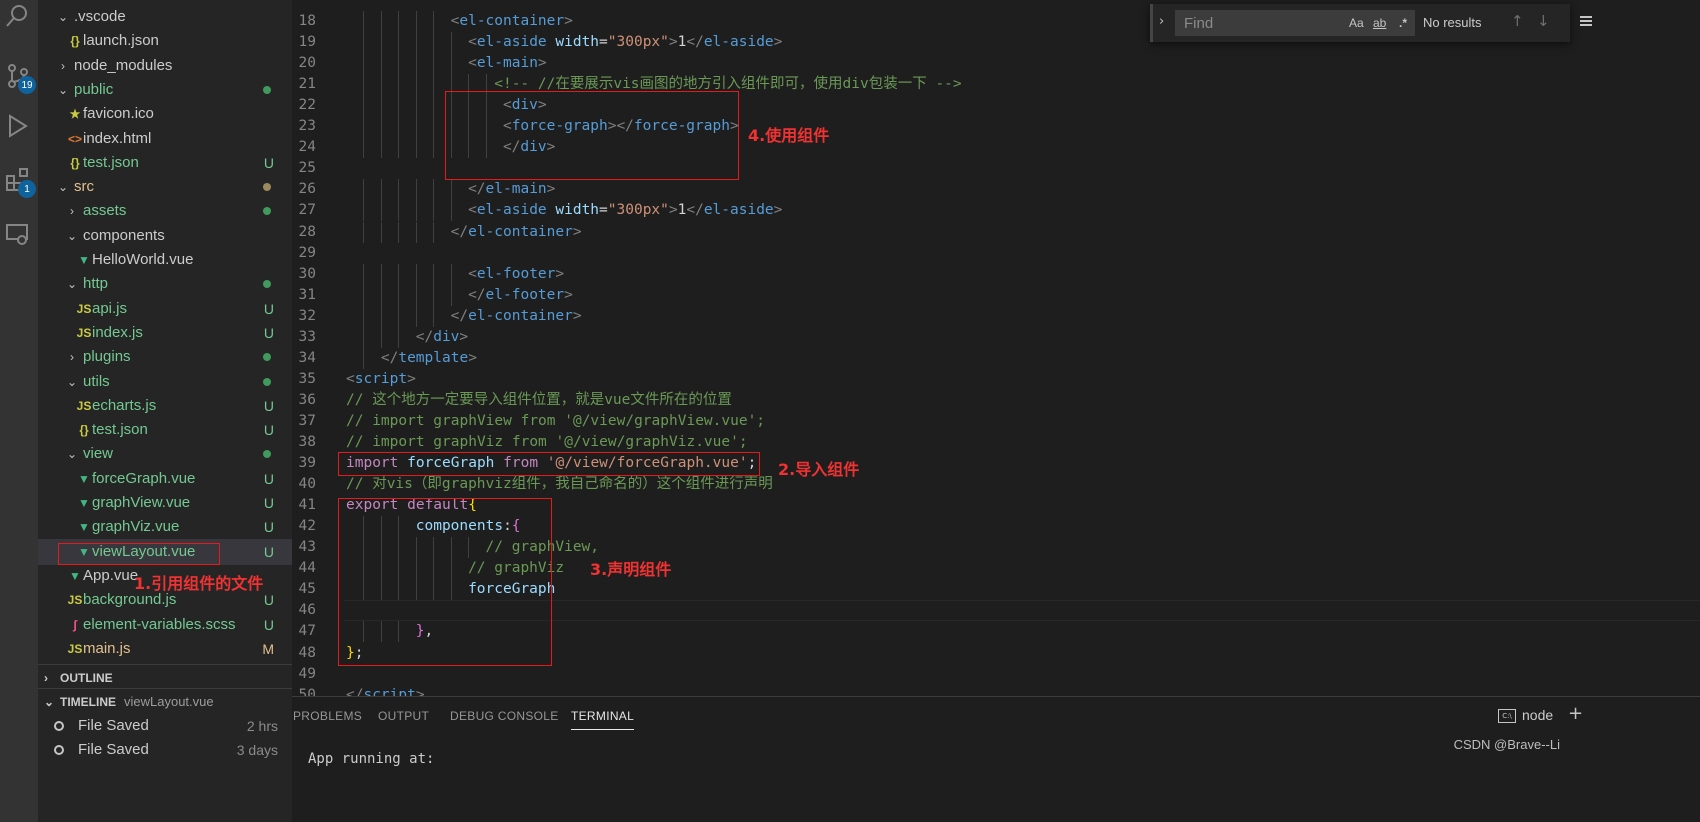 The height and width of the screenshot is (822, 1700). Describe the element at coordinates (165, 114) in the screenshot. I see `tree-file: ★ favicon.ico` at that location.